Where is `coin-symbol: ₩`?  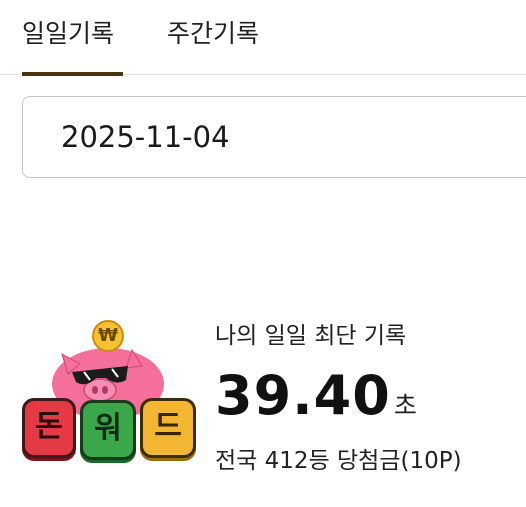
coin-symbol: ₩ is located at coordinates (108, 335).